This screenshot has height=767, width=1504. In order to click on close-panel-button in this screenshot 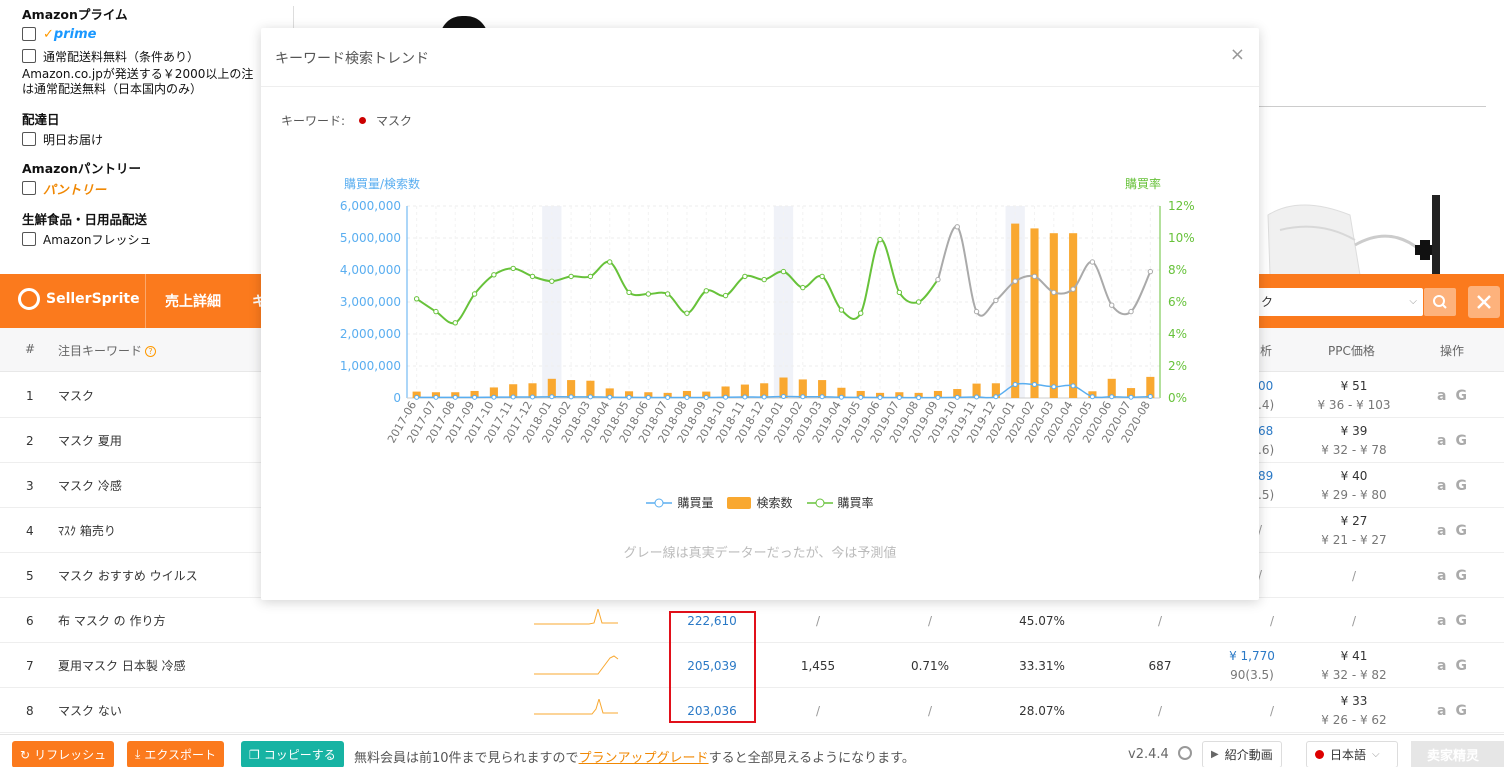, I will do `click(1484, 302)`.